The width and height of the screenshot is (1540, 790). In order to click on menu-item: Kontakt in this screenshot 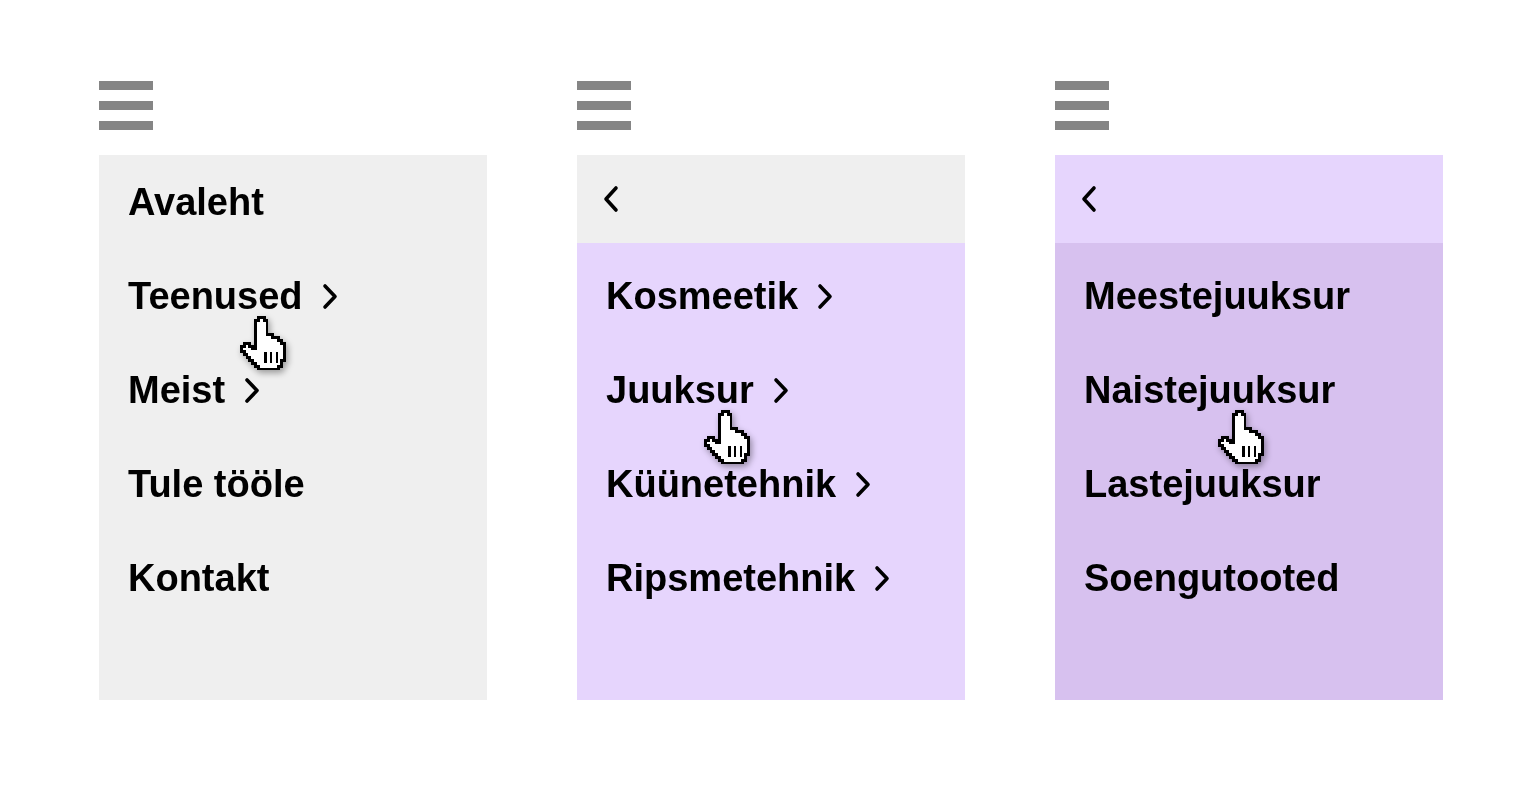, I will do `click(199, 578)`.